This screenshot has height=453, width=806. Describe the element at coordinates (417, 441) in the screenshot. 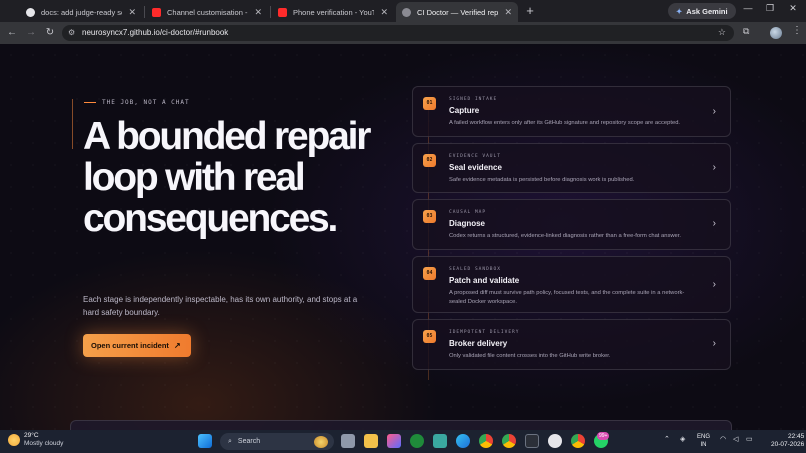

I see `xbox-icon` at that location.